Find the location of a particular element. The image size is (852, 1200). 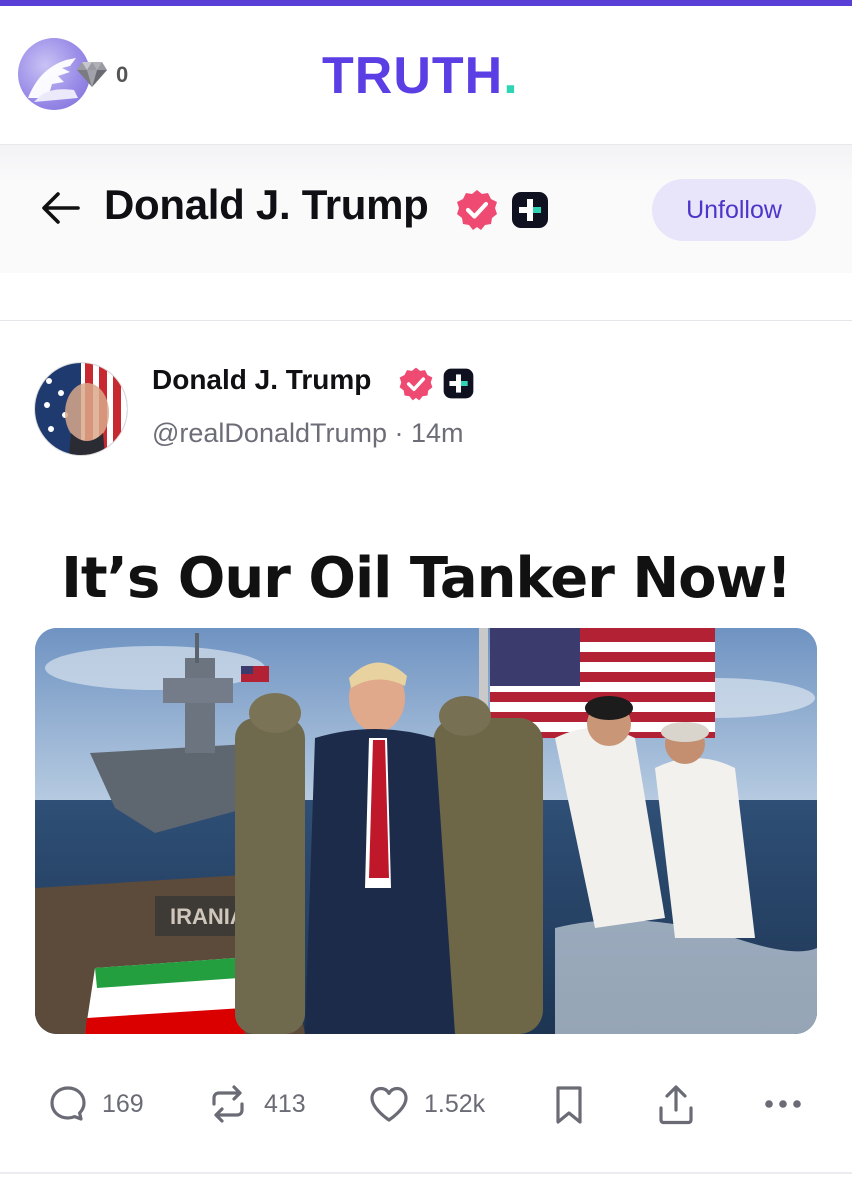

reply-icon is located at coordinates (68, 1103).